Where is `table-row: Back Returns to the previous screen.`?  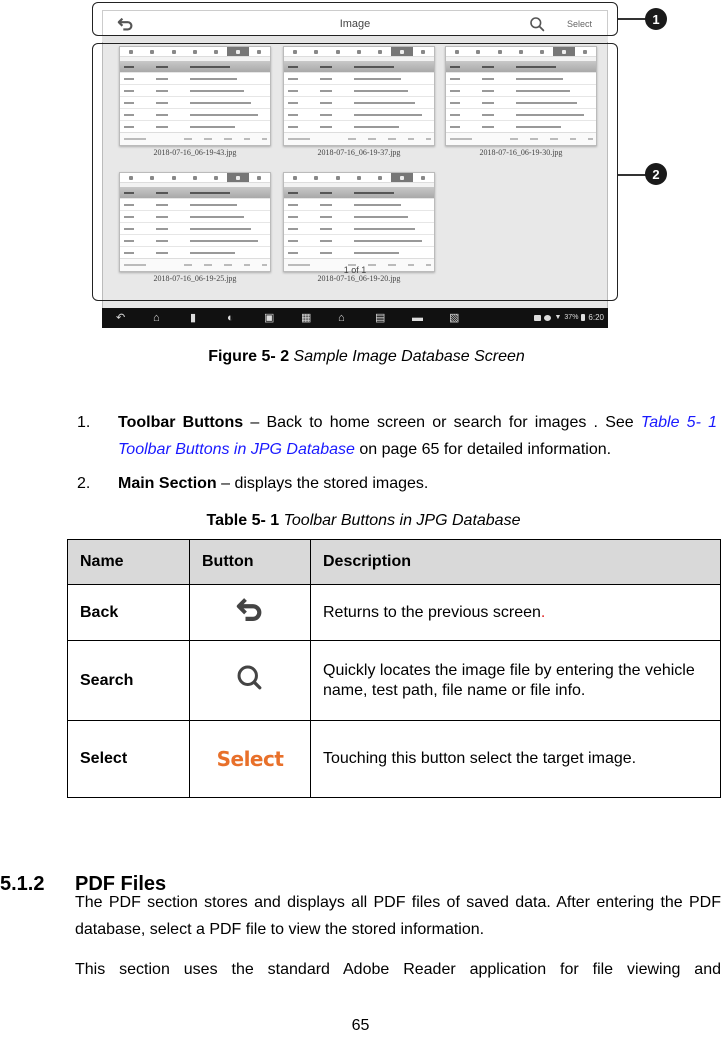
table-row: Back Returns to the previous screen. is located at coordinates (394, 612).